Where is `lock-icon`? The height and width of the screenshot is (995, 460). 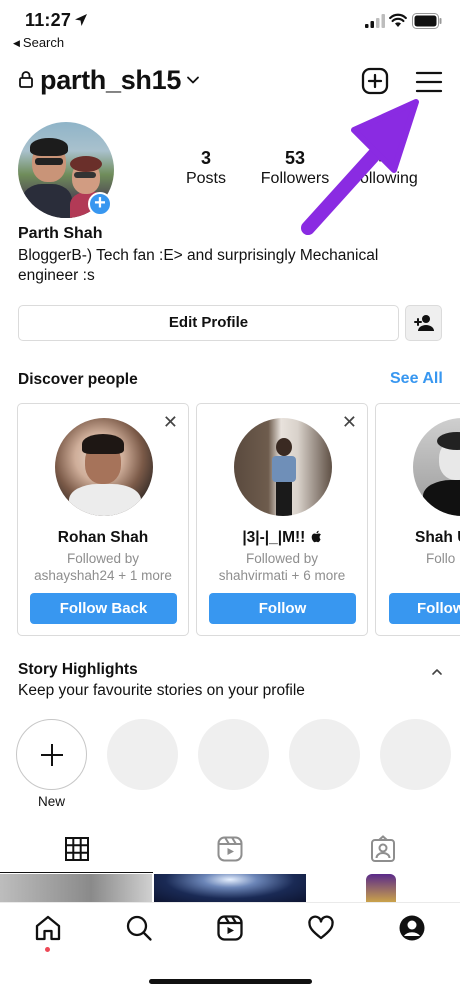
lock-icon is located at coordinates (26, 79).